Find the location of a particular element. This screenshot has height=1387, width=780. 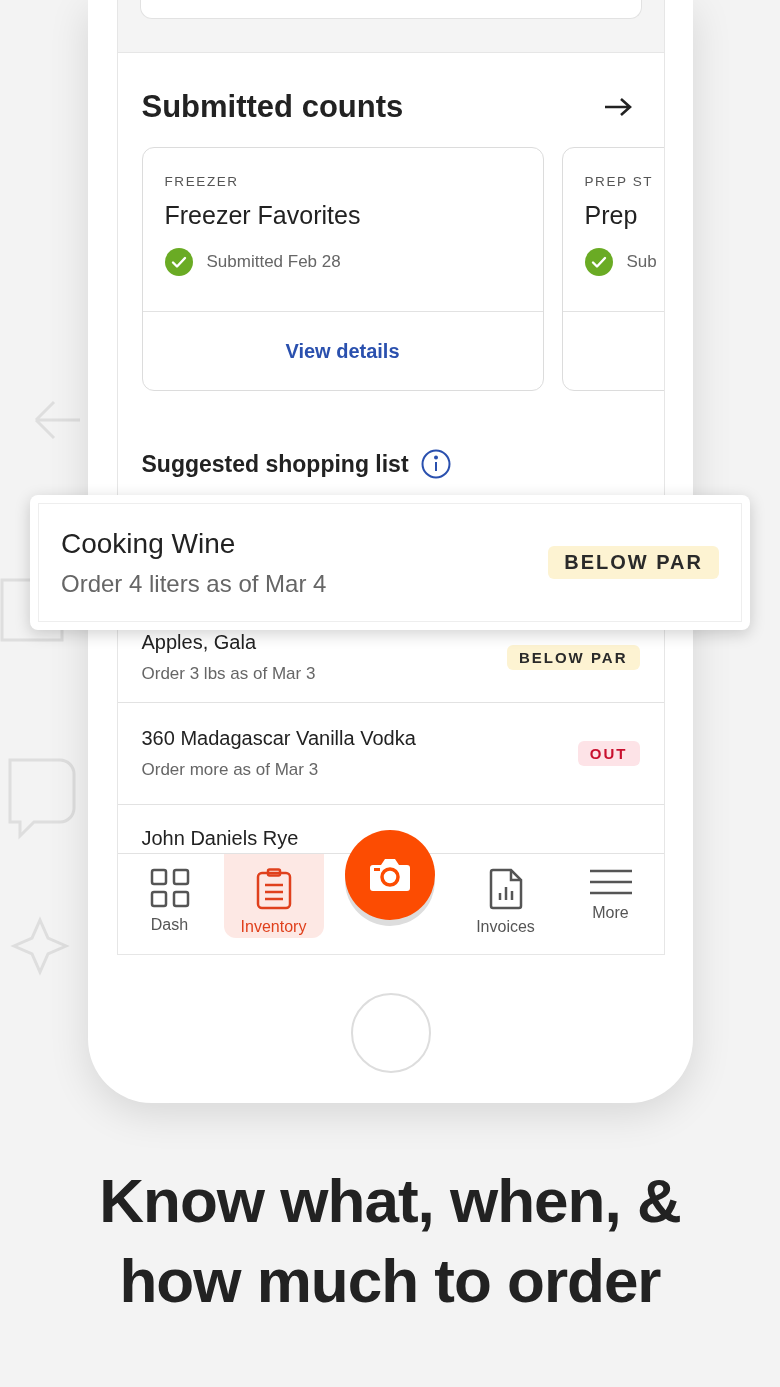

menu-icon is located at coordinates (610, 882).